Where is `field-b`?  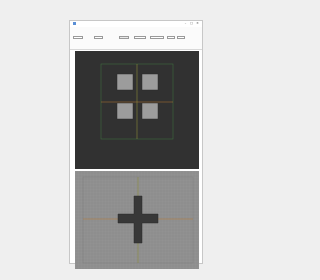 field-b is located at coordinates (98, 37).